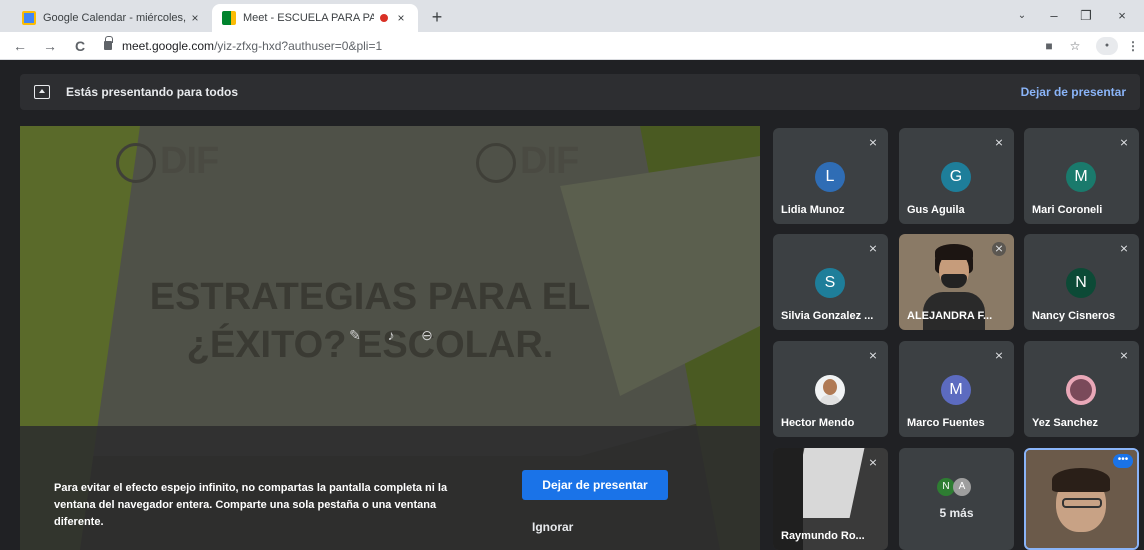 Image resolution: width=1144 pixels, height=550 pixels. I want to click on avatar: N, so click(1081, 283).